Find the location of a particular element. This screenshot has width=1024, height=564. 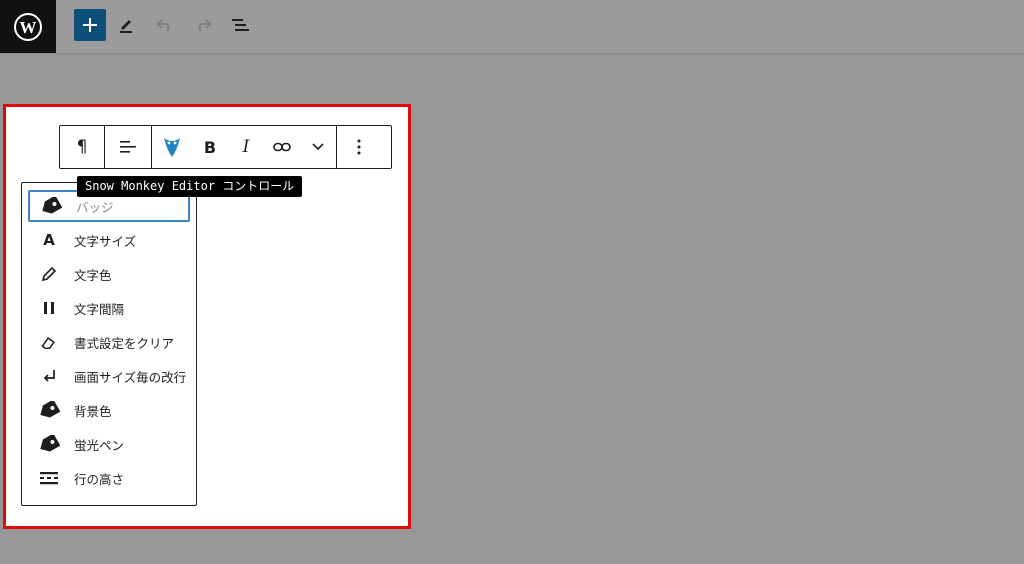

italic-button: I is located at coordinates (246, 147).